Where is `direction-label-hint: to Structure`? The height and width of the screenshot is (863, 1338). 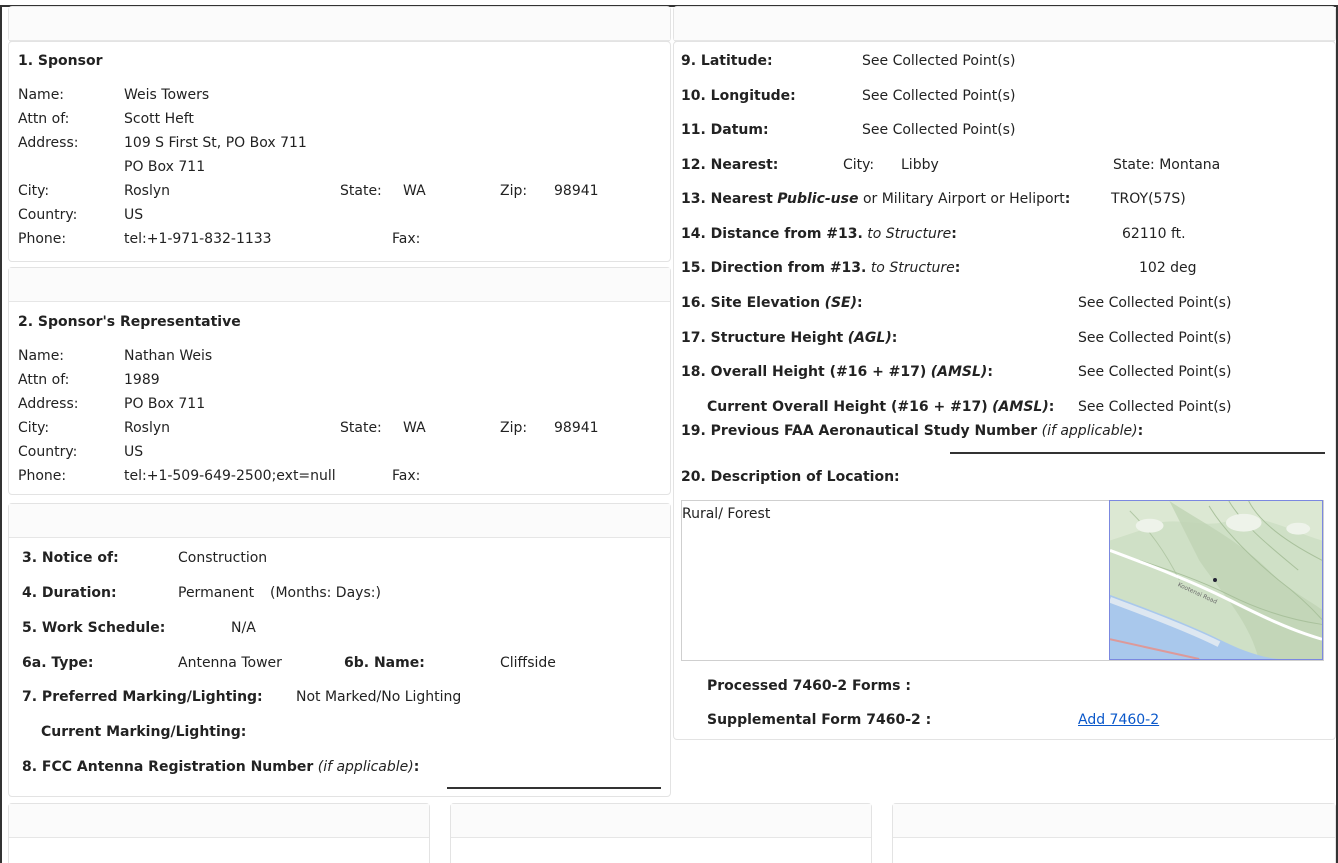
direction-label-hint: to Structure is located at coordinates (912, 268).